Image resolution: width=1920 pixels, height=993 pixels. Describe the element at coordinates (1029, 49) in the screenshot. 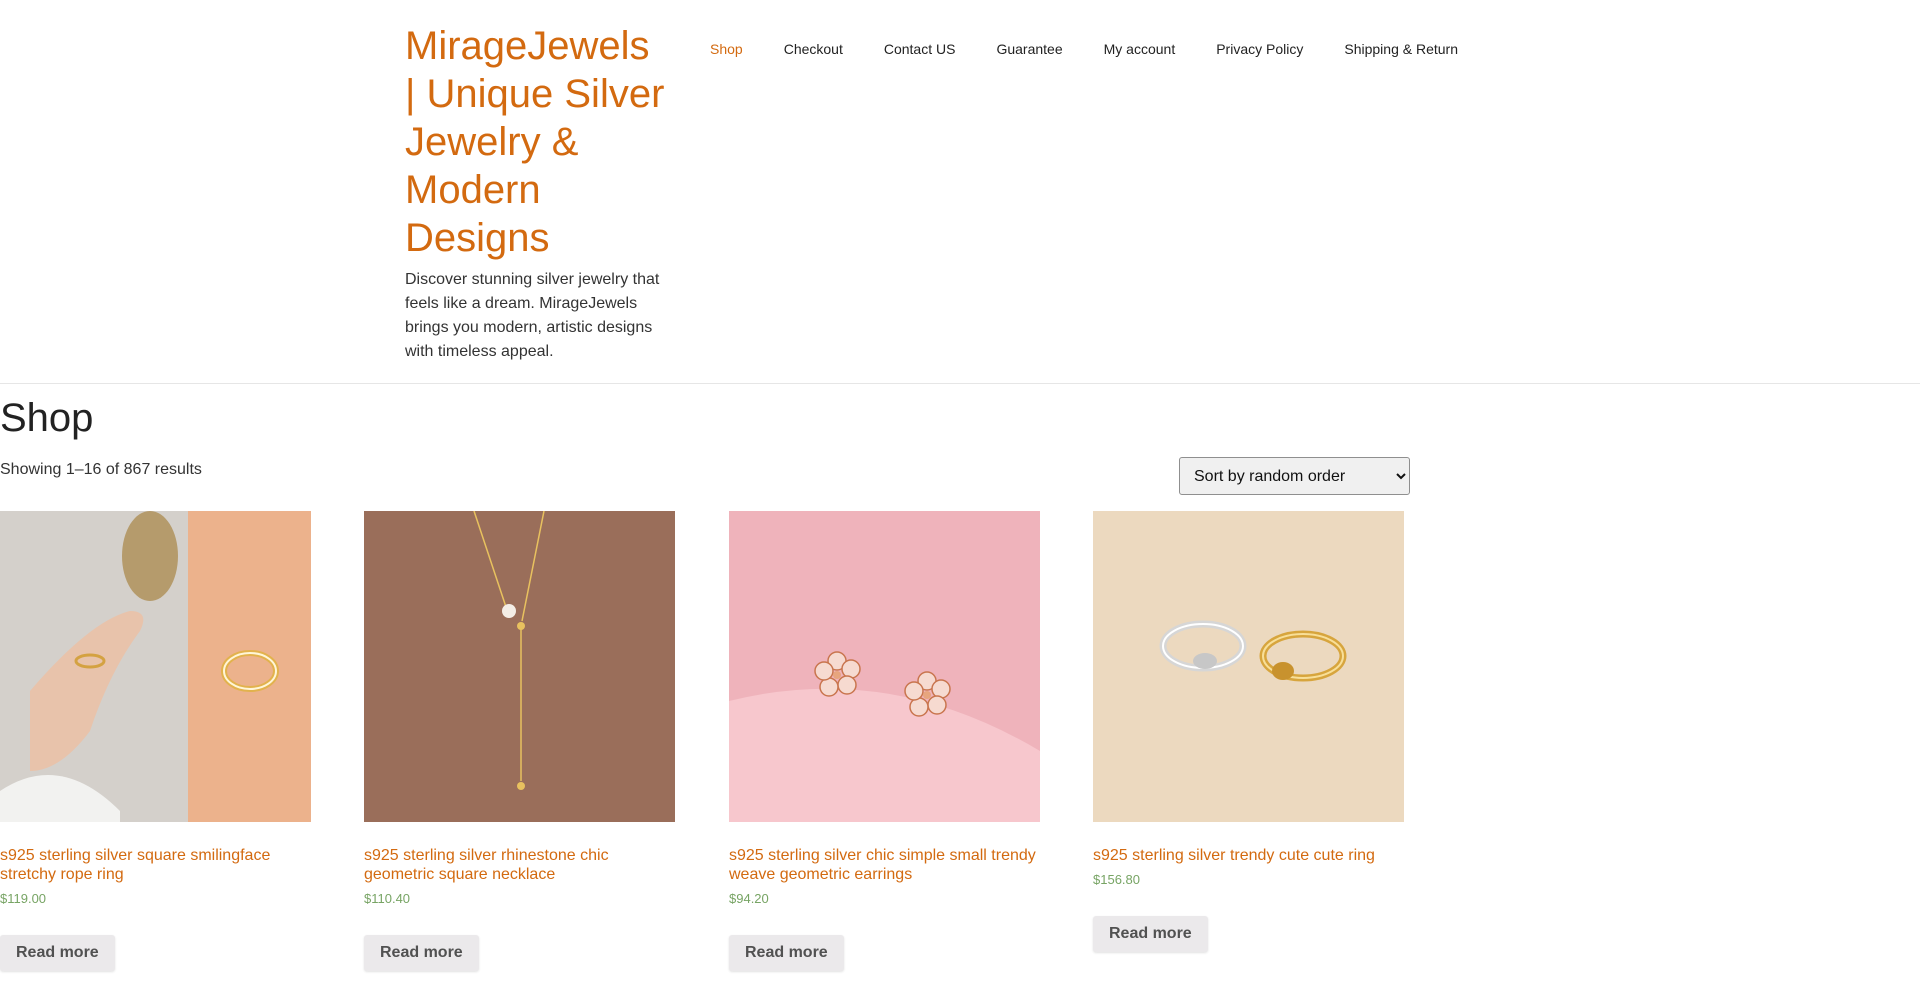

I see `nav-item-guarantee: Guarantee` at that location.